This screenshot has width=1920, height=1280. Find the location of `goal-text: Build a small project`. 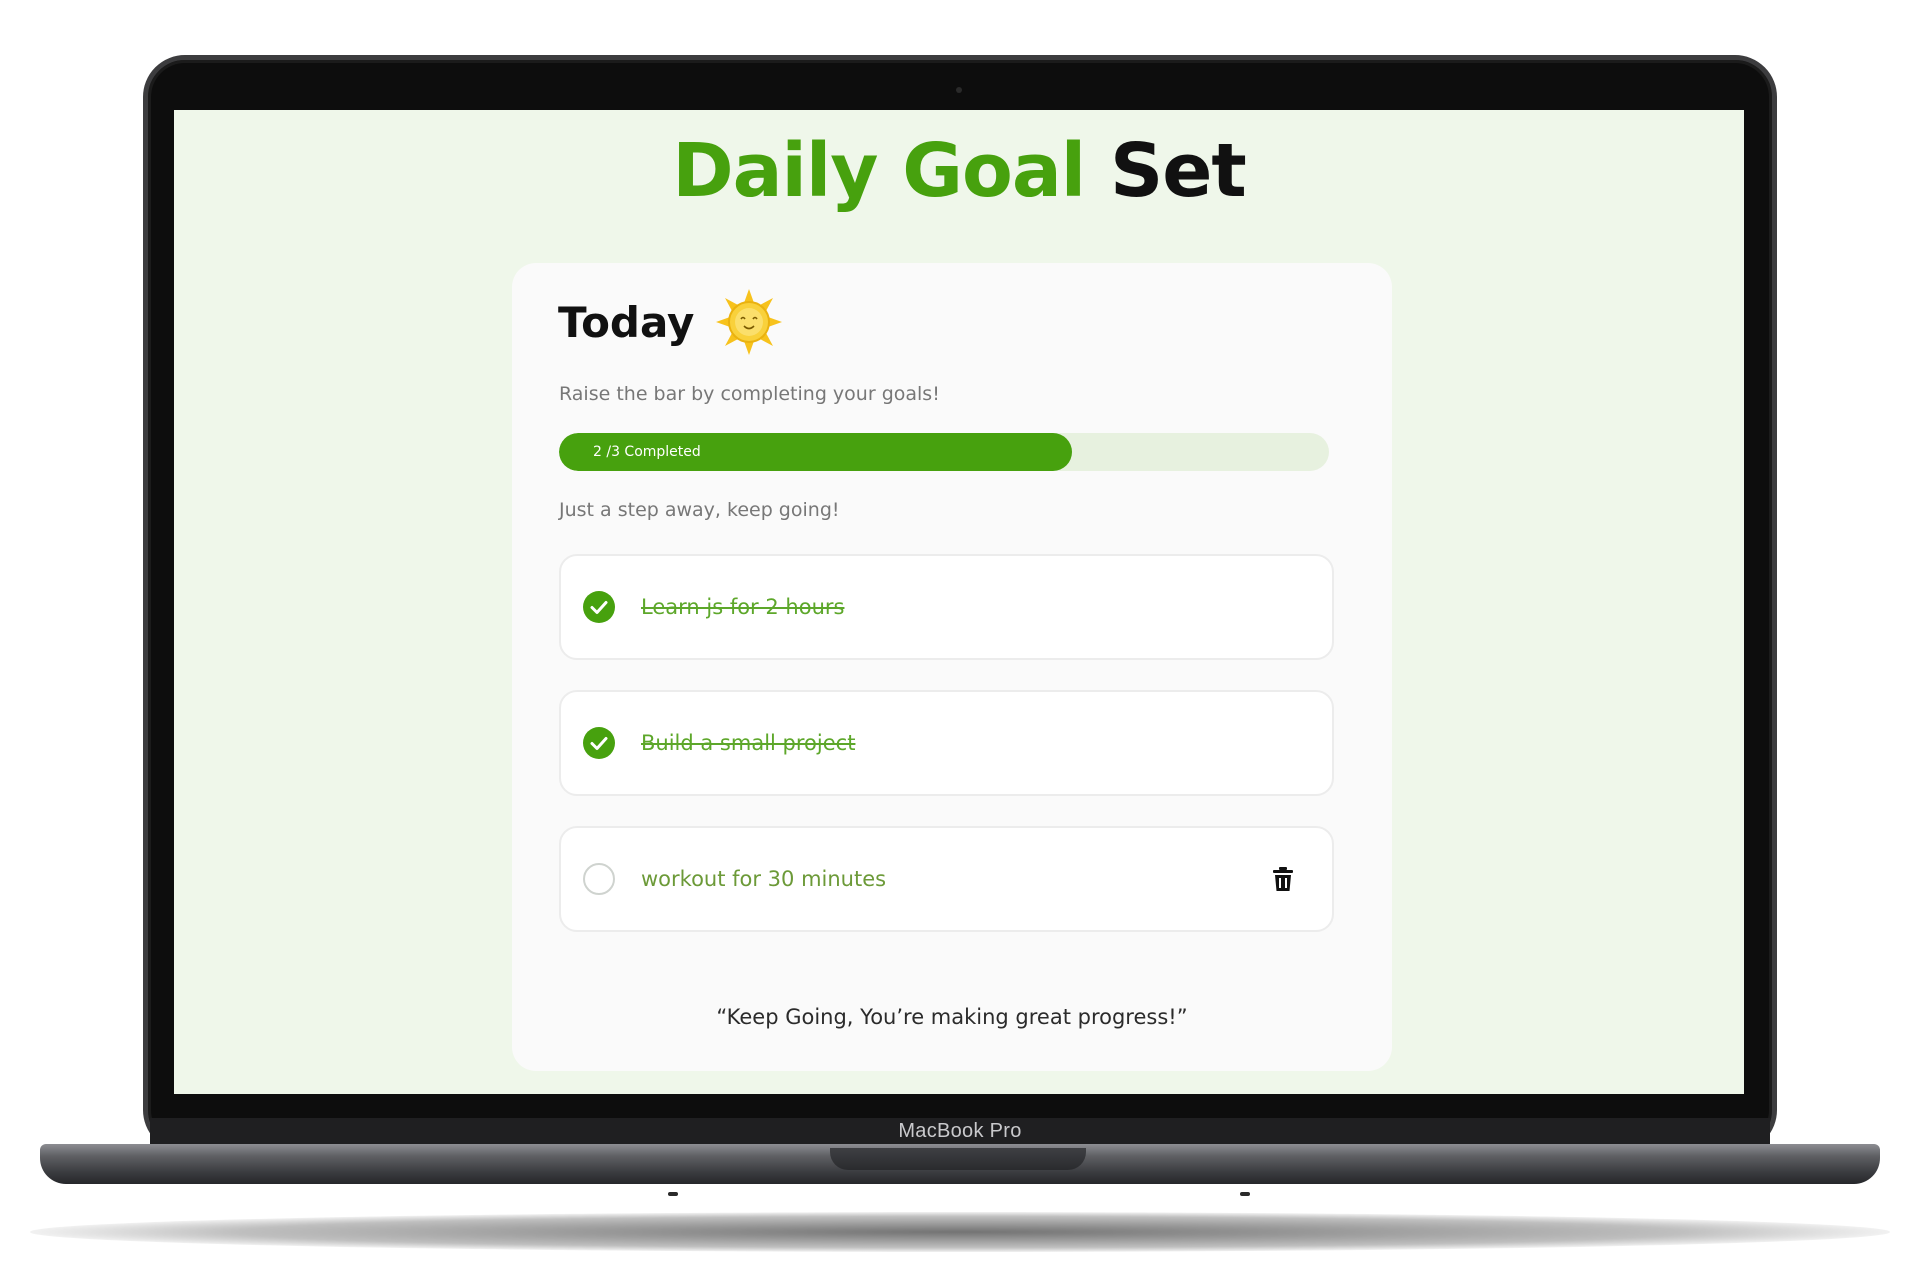

goal-text: Build a small project is located at coordinates (748, 743).